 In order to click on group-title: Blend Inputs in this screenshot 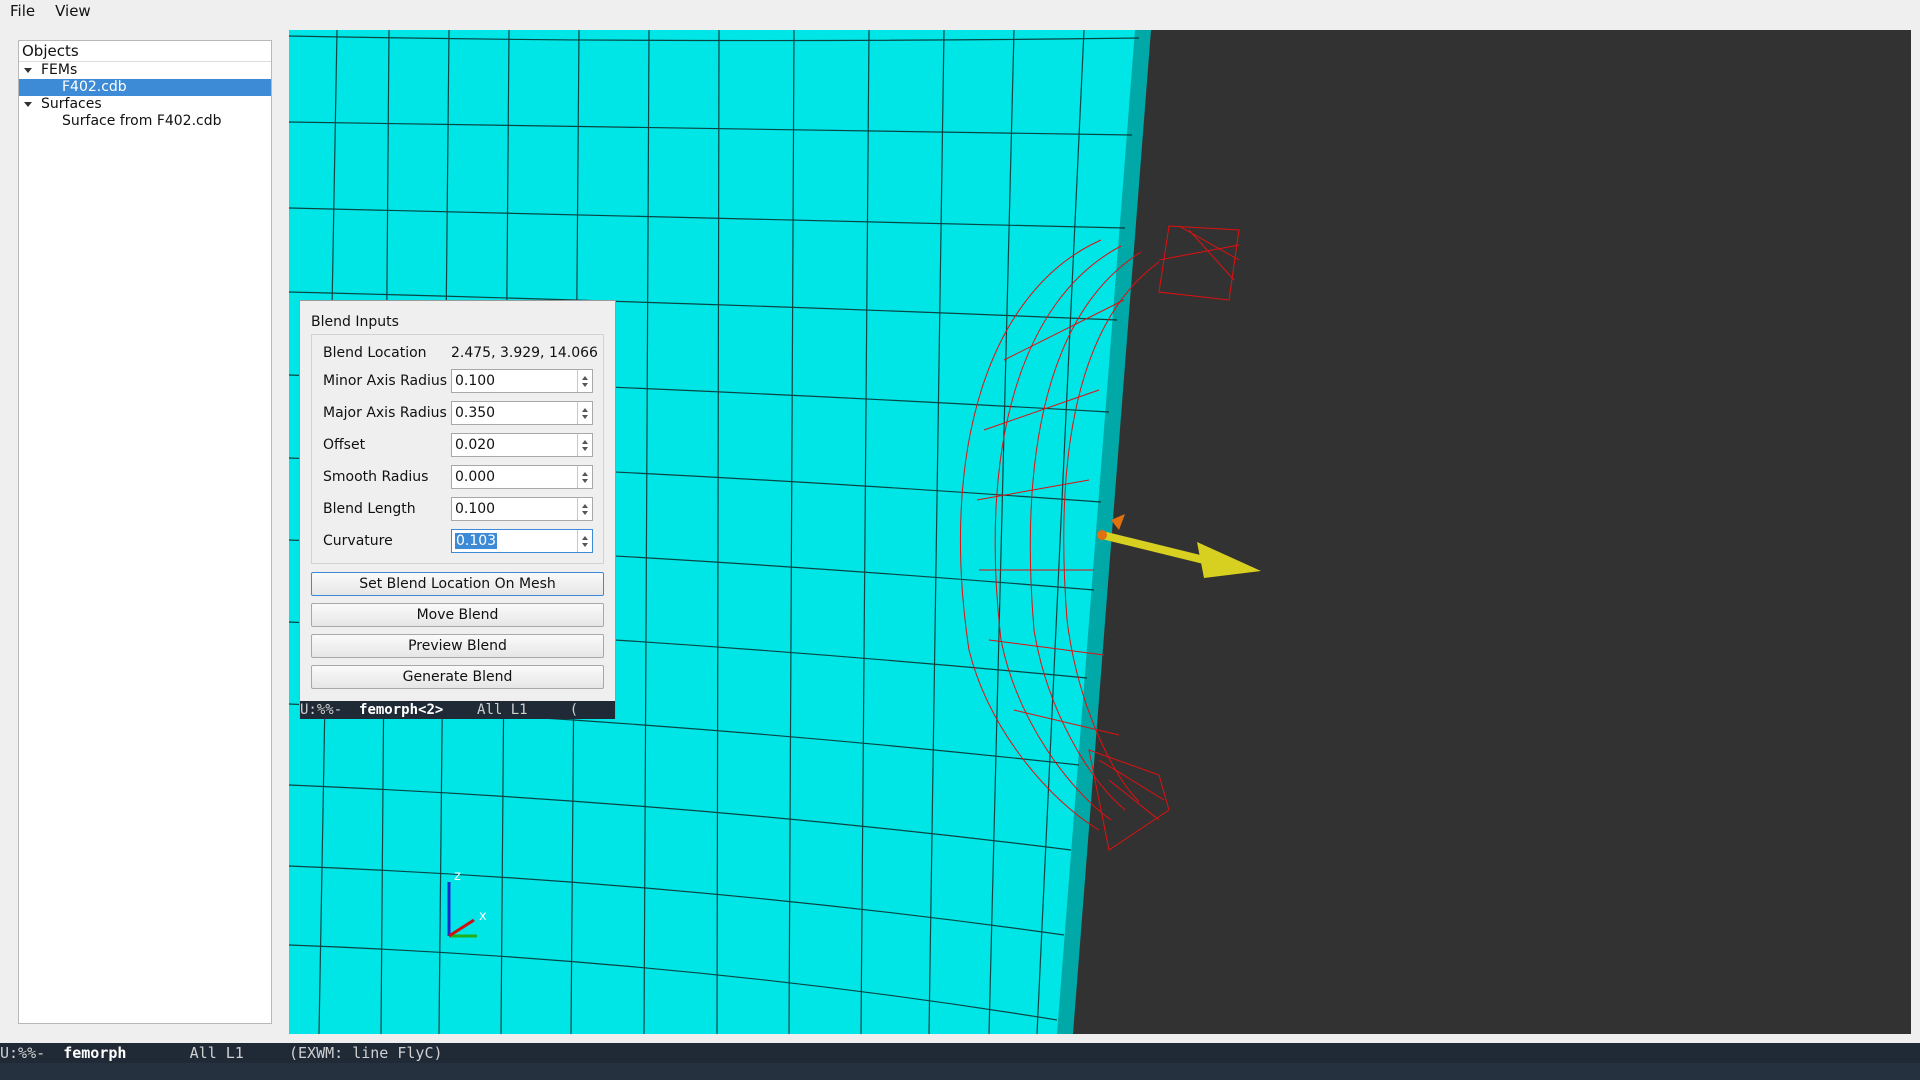, I will do `click(355, 322)`.